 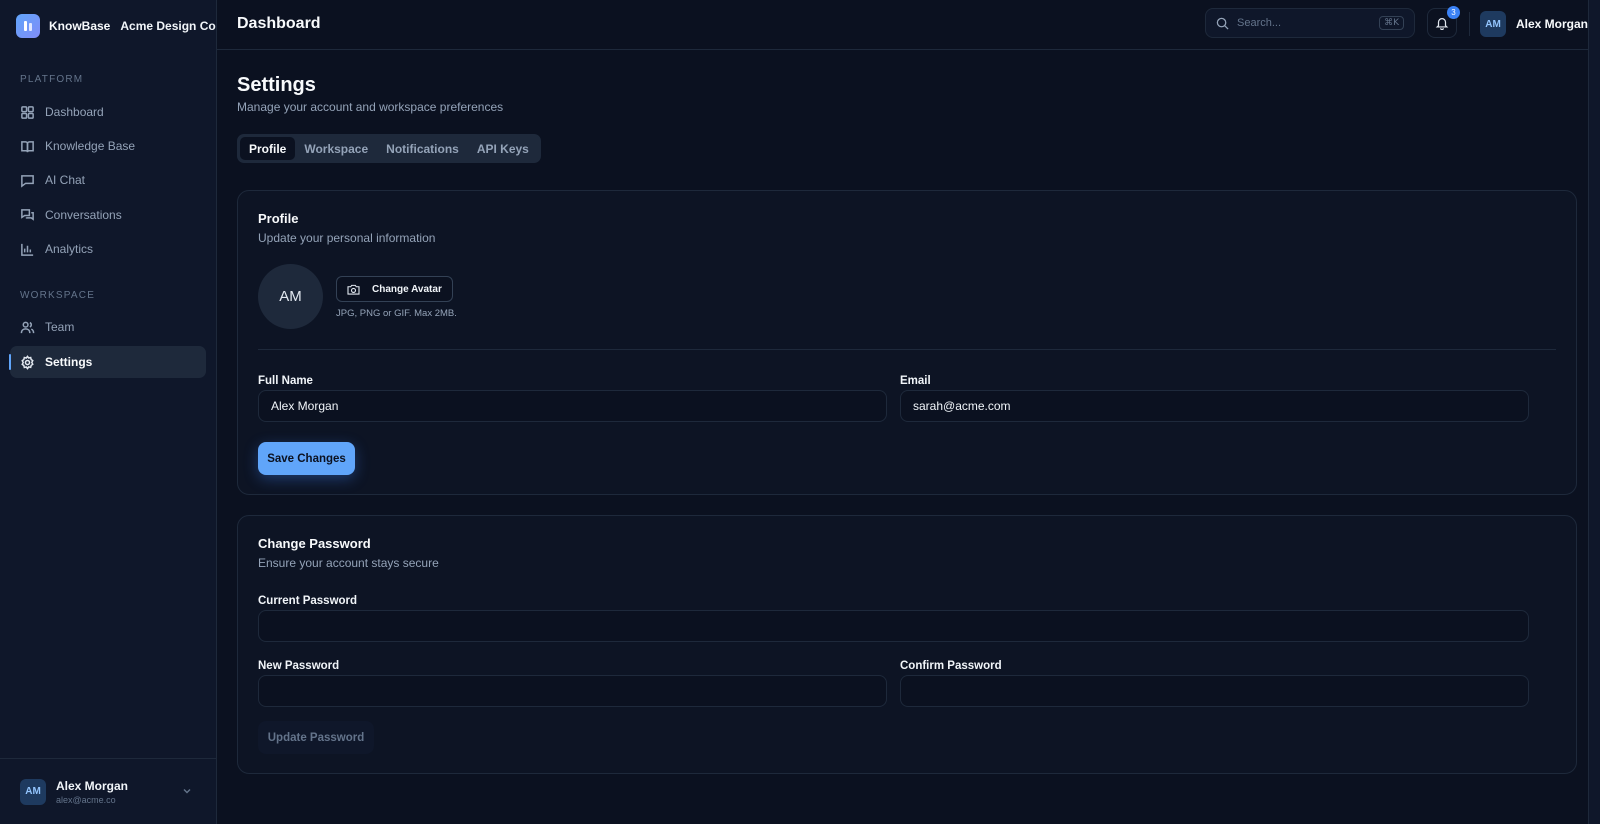 I want to click on user-menu: AM Alex Morgan alex@acme.co, so click(x=108, y=791).